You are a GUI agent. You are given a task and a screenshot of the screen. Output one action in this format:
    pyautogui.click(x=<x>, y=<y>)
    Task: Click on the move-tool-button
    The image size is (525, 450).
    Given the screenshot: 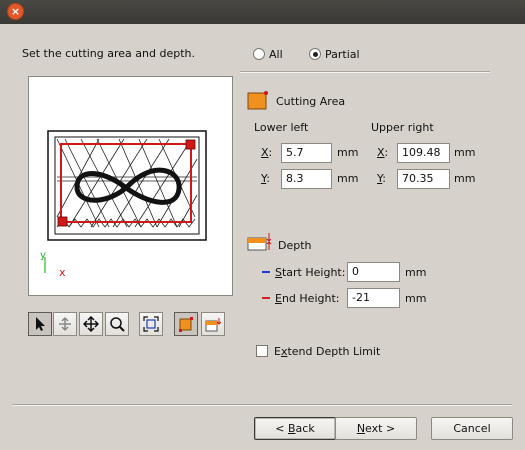 What is the action you would take?
    pyautogui.click(x=91, y=324)
    